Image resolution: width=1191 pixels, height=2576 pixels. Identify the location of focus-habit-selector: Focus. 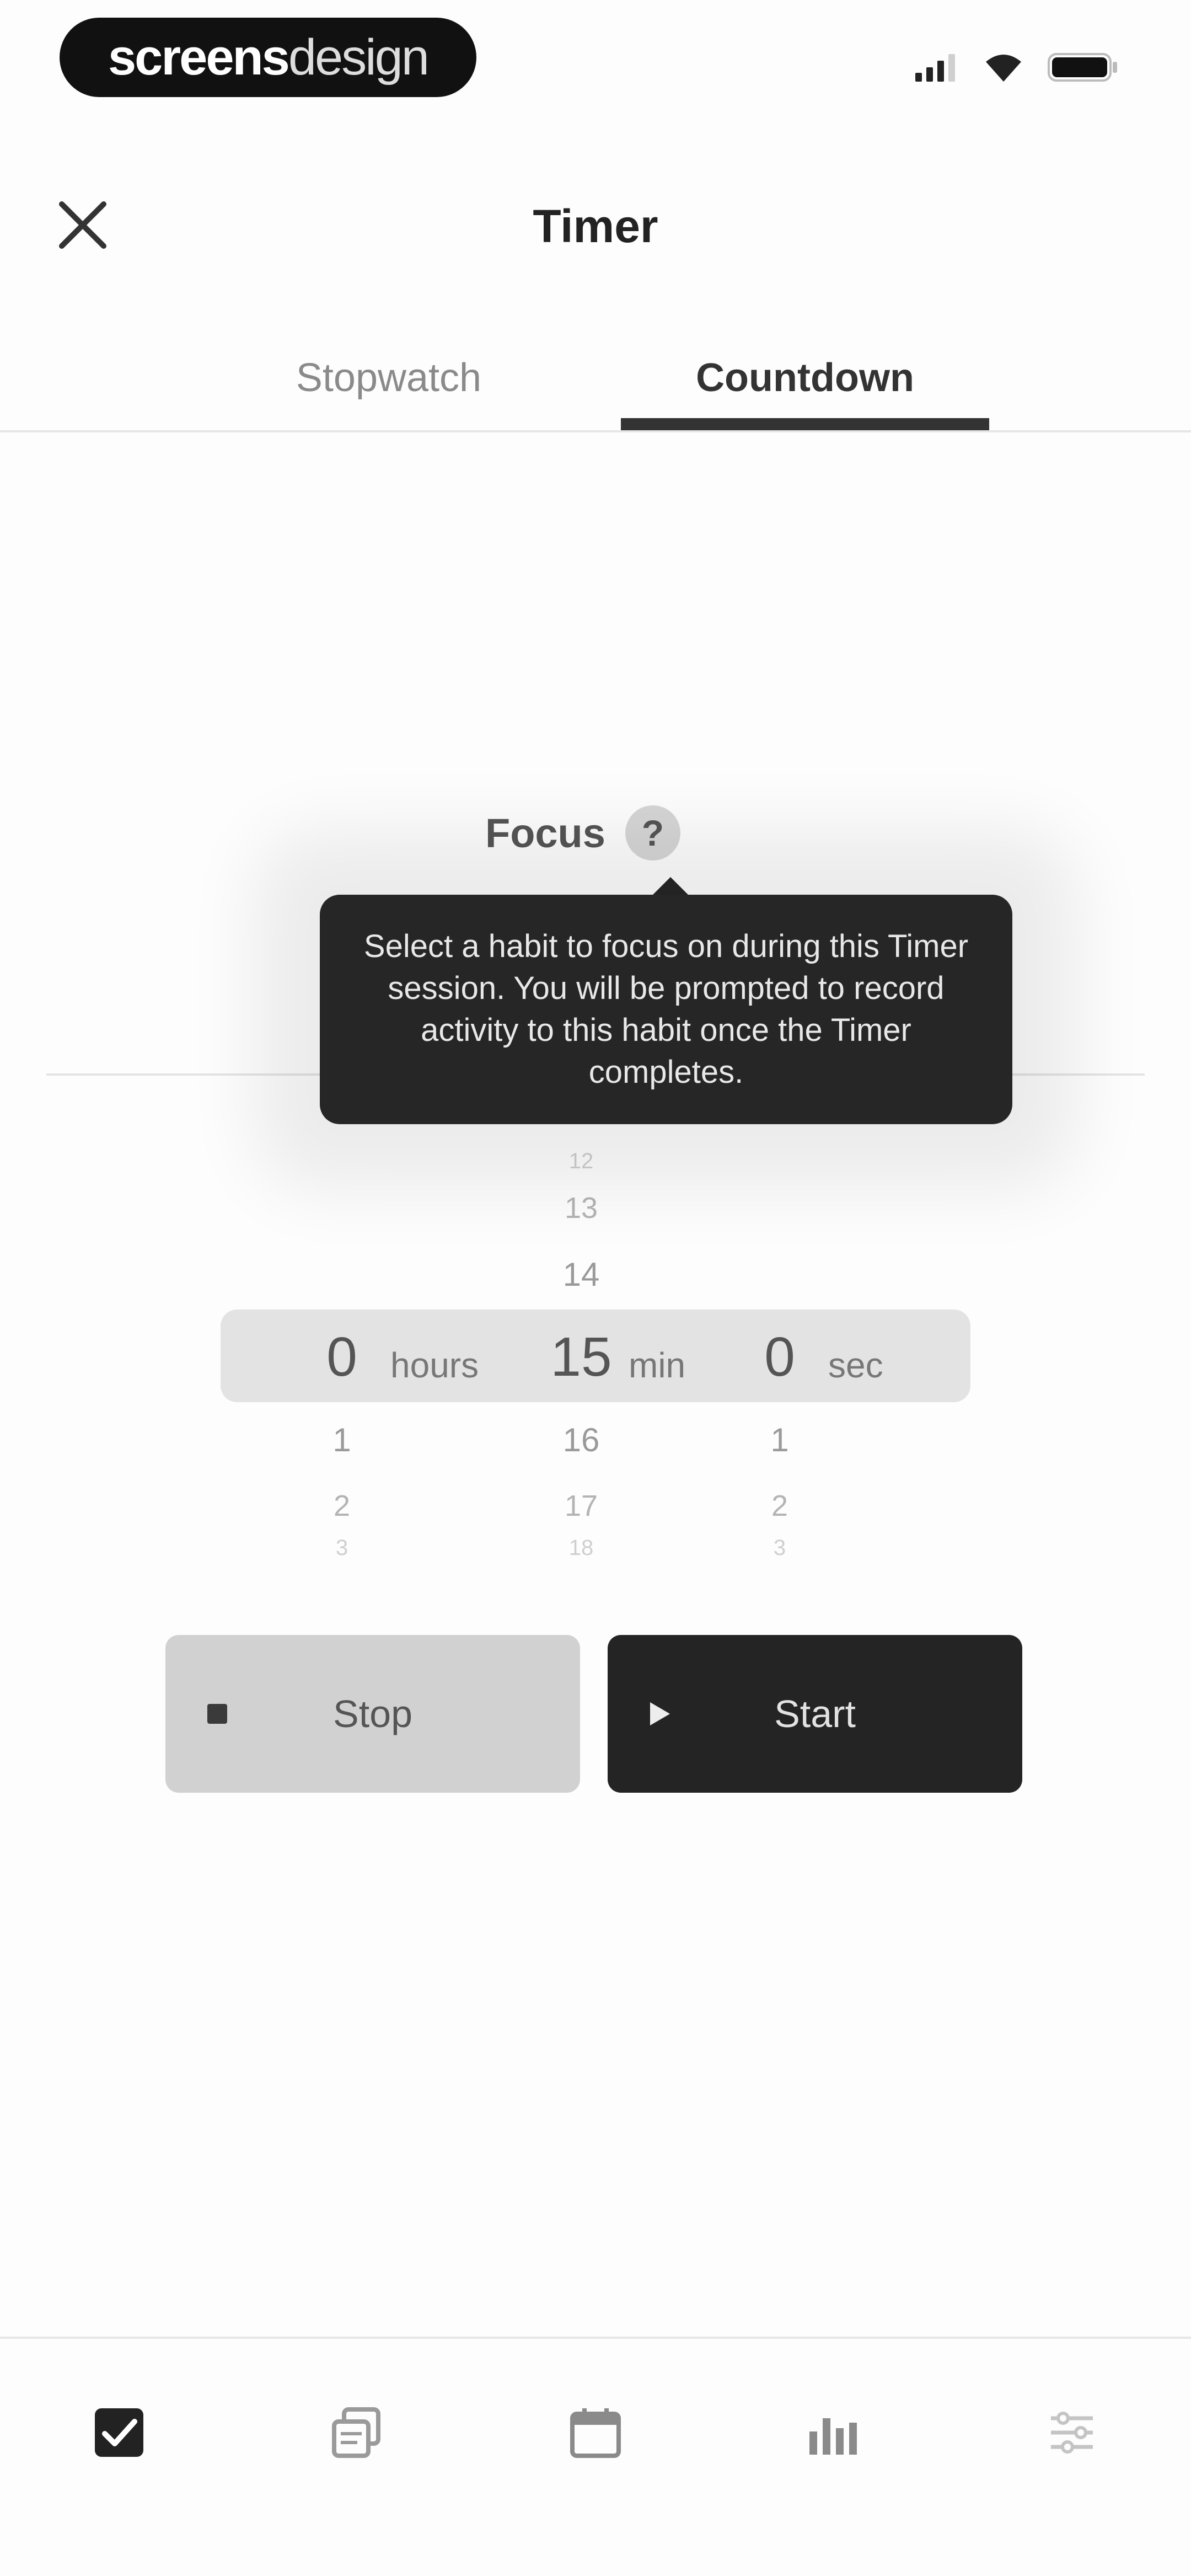
(545, 833).